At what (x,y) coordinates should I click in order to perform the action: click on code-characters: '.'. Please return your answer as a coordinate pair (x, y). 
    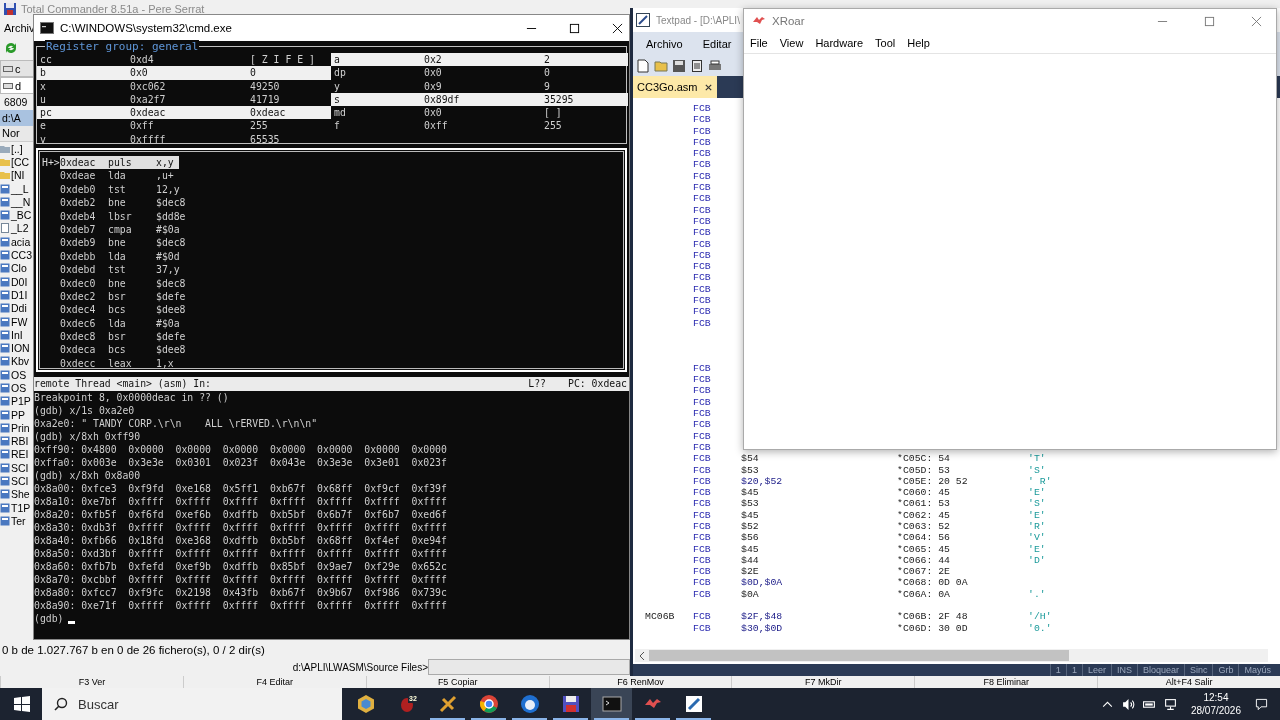
    Looking at the image, I should click on (1037, 594).